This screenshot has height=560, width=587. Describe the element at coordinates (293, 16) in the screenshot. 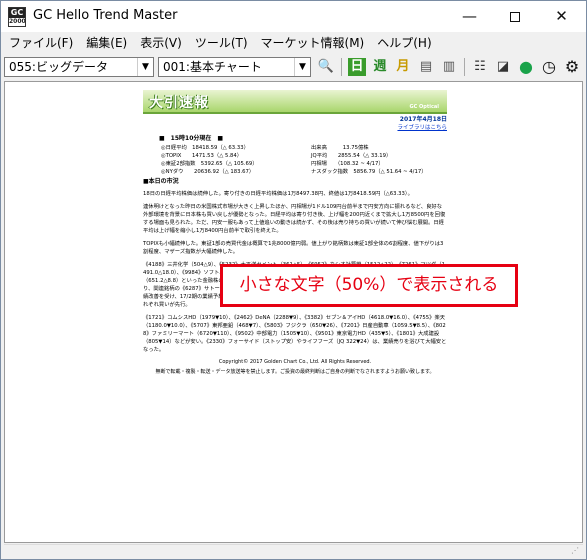

I see `title-bar: GC 2000 GC Hello Trend Master — ✕` at that location.